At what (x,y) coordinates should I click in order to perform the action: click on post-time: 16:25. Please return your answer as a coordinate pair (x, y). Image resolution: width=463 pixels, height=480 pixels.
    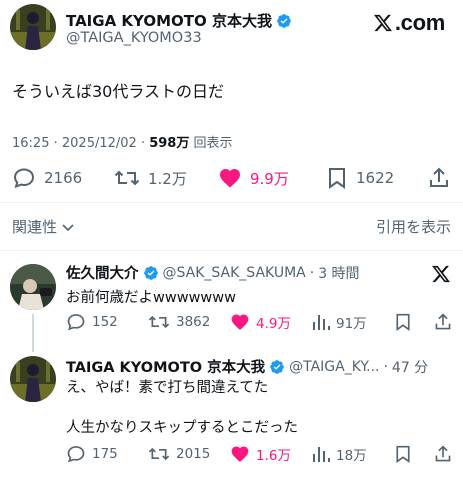
    Looking at the image, I should click on (30, 143).